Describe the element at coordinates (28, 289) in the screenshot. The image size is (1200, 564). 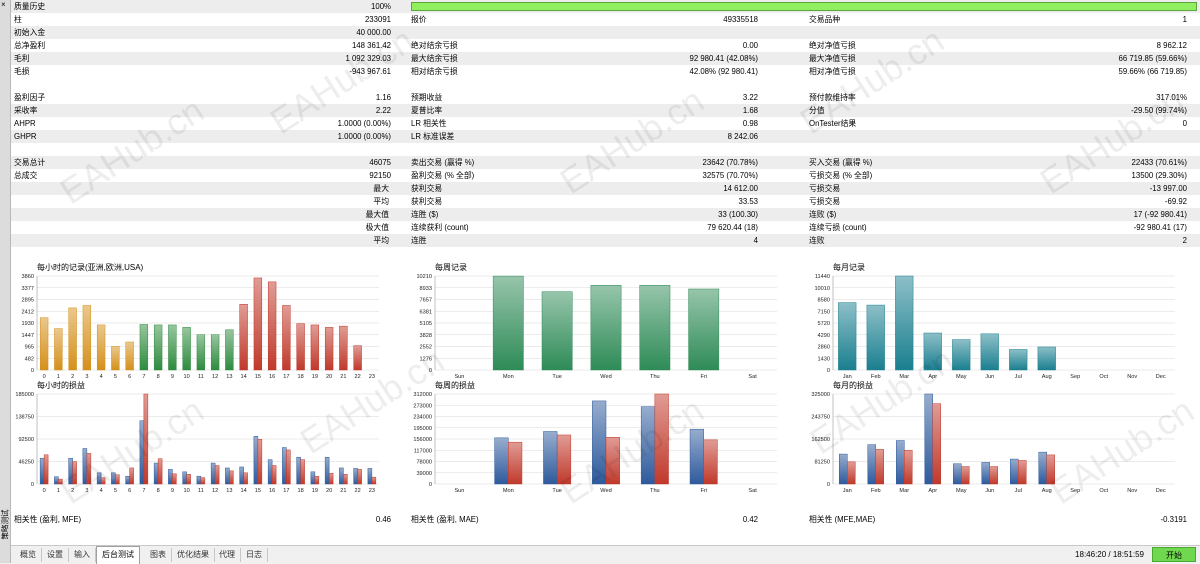
I see `y-tick-label: 3377` at that location.